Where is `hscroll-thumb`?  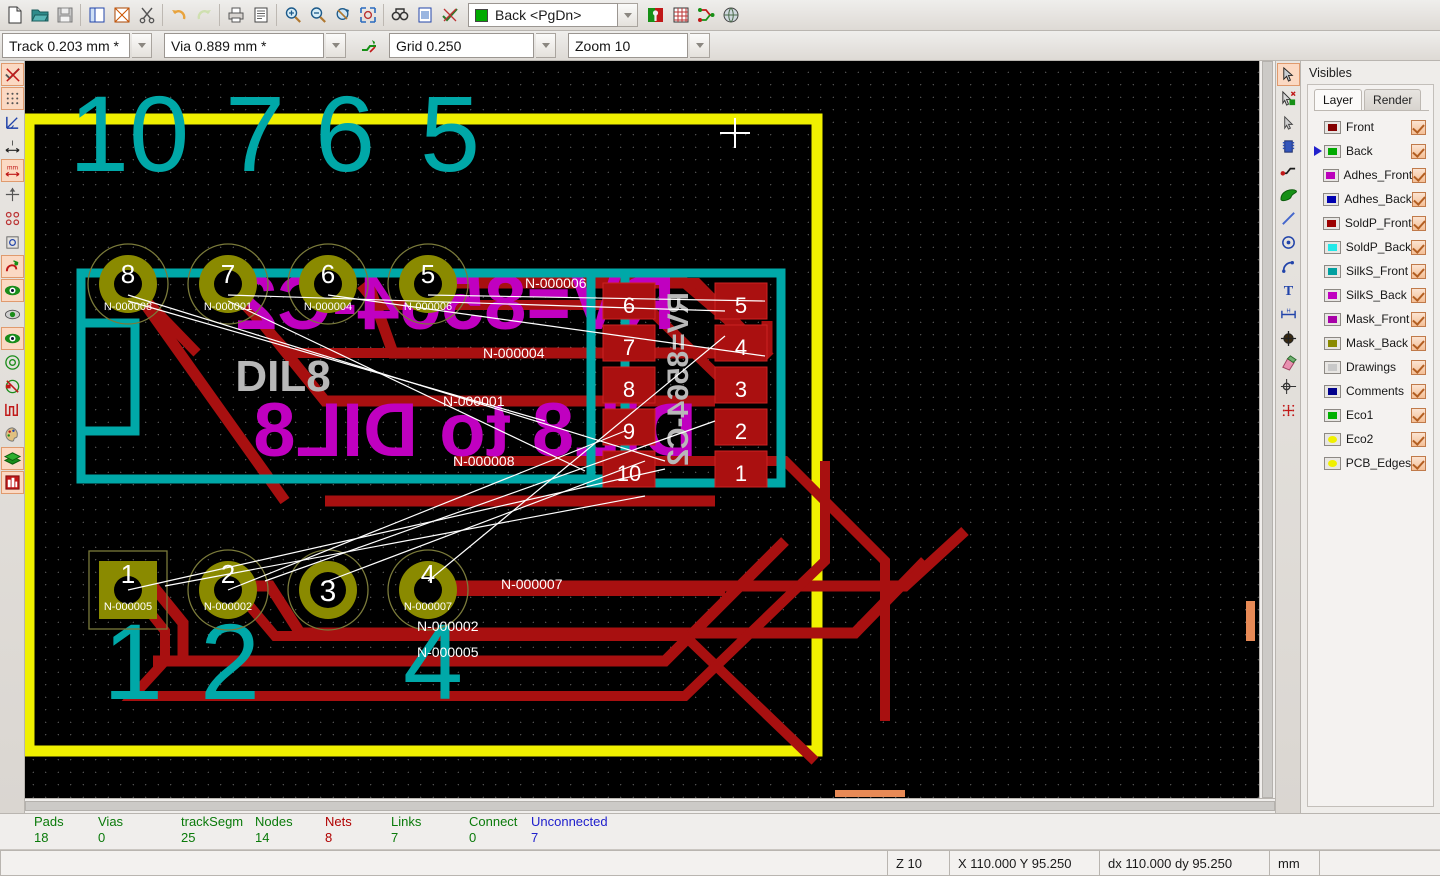 hscroll-thumb is located at coordinates (650, 806).